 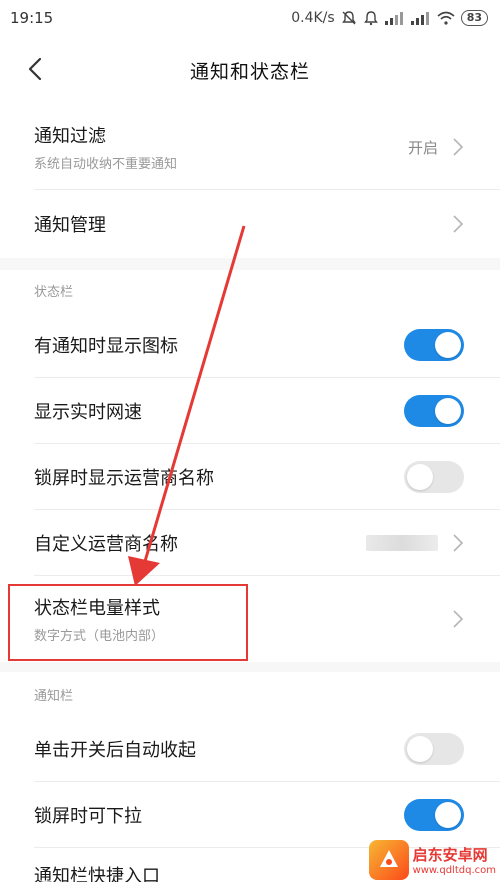 I want to click on battery-indicator: 83, so click(x=474, y=18).